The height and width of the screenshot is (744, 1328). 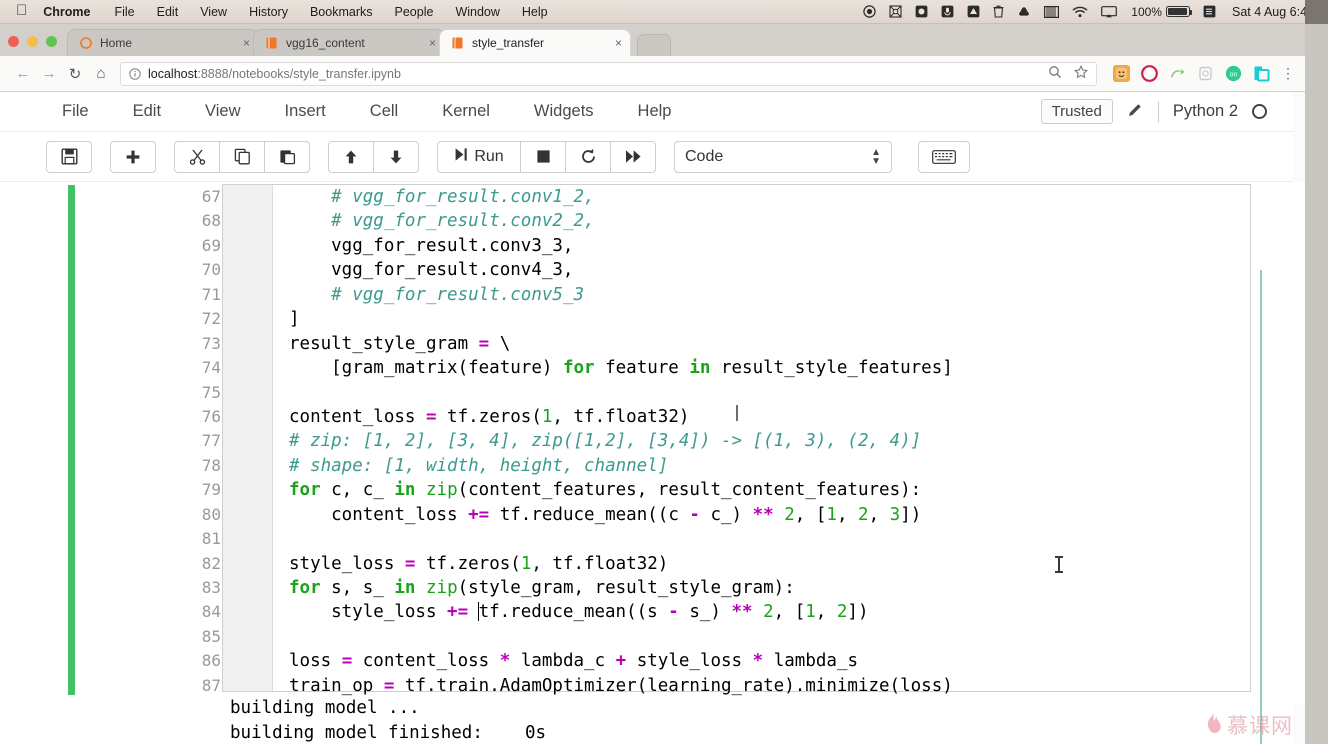 What do you see at coordinates (535, 42) in the screenshot?
I see `browser-tab-style-transfer: style_transfer ×` at bounding box center [535, 42].